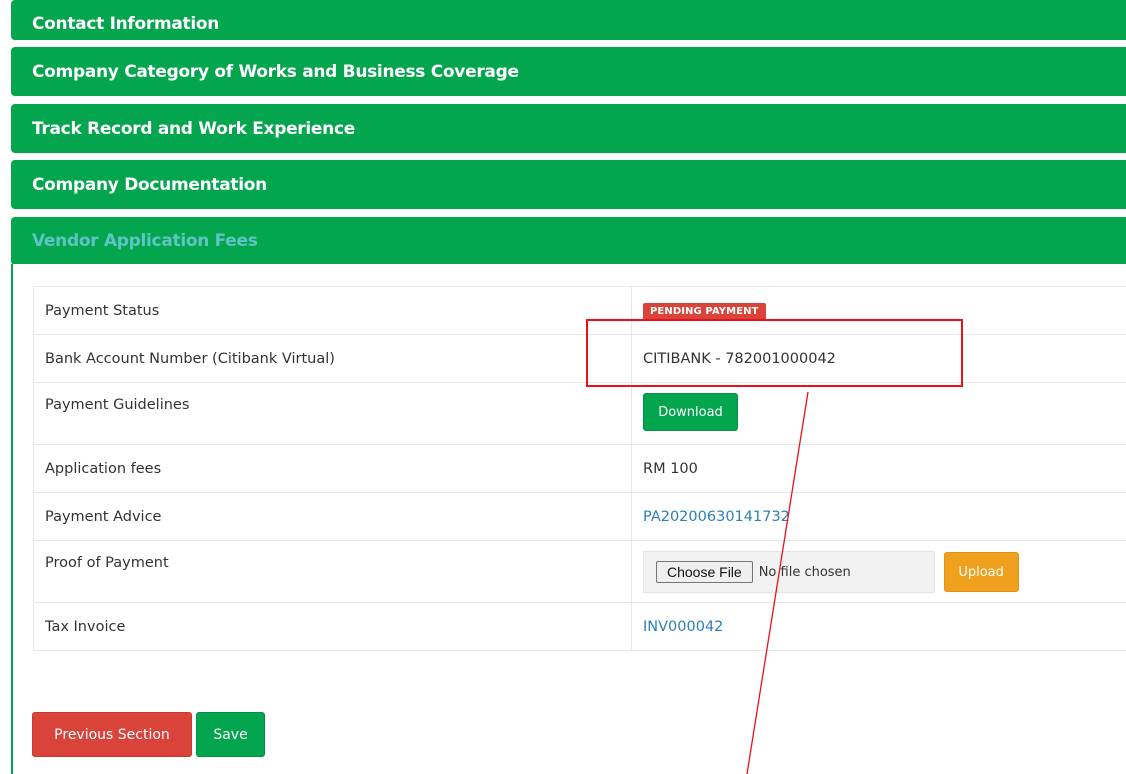 This screenshot has width=1126, height=774. I want to click on section-header-fees: Vendor Application Fees, so click(568, 241).